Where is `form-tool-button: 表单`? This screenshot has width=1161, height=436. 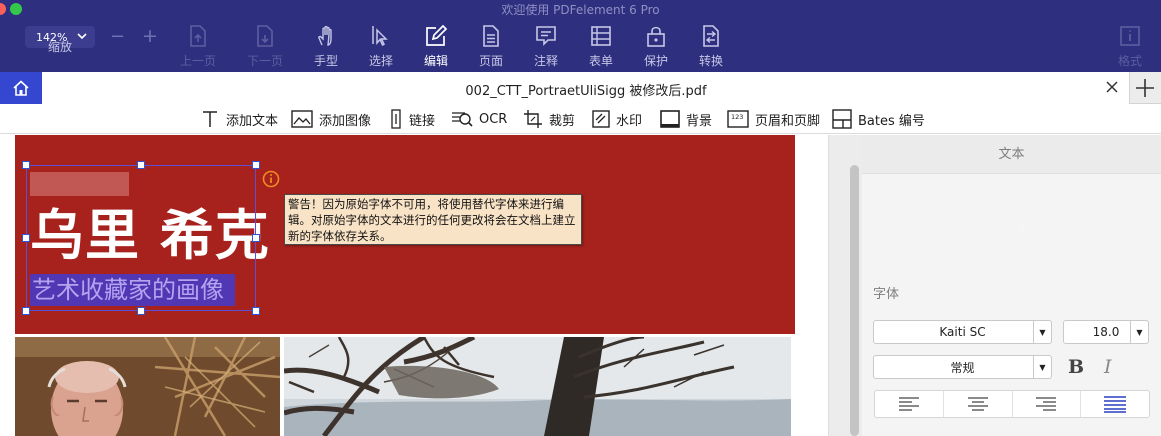
form-tool-button: 表单 is located at coordinates (601, 46).